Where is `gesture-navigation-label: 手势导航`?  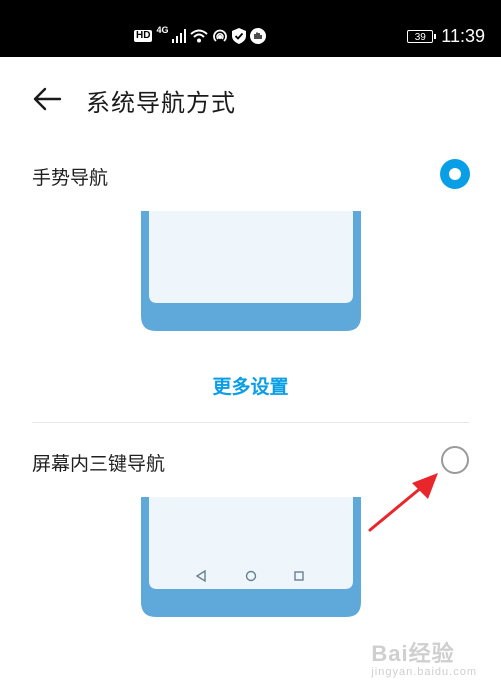 gesture-navigation-label: 手势导航 is located at coordinates (70, 176).